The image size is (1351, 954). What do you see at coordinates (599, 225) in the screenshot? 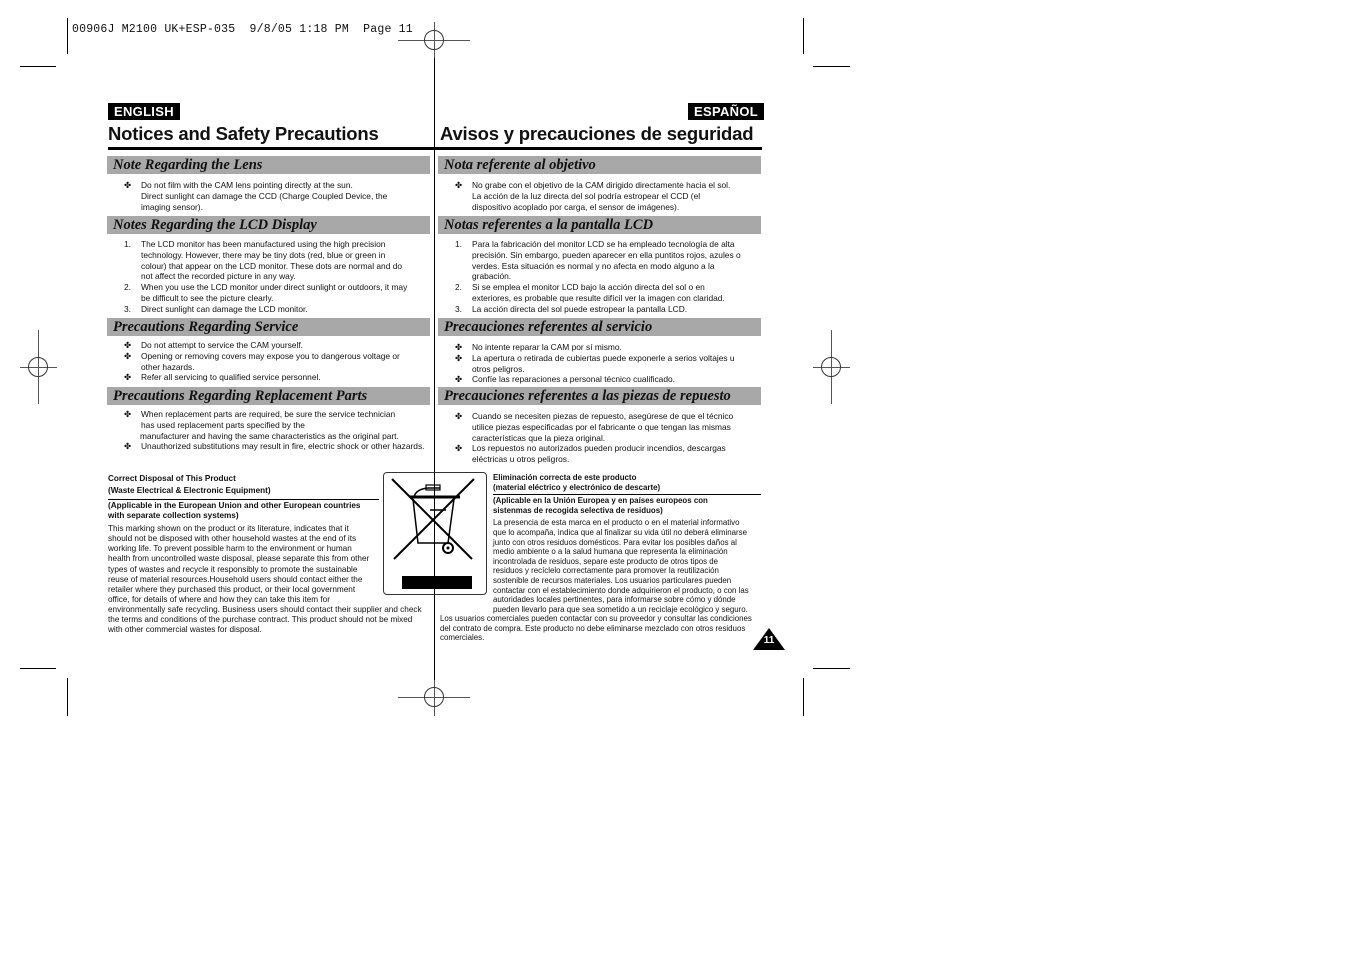
I see `section-heading-pantalla-lcd: Notas referentes a la pantalla LCD` at bounding box center [599, 225].